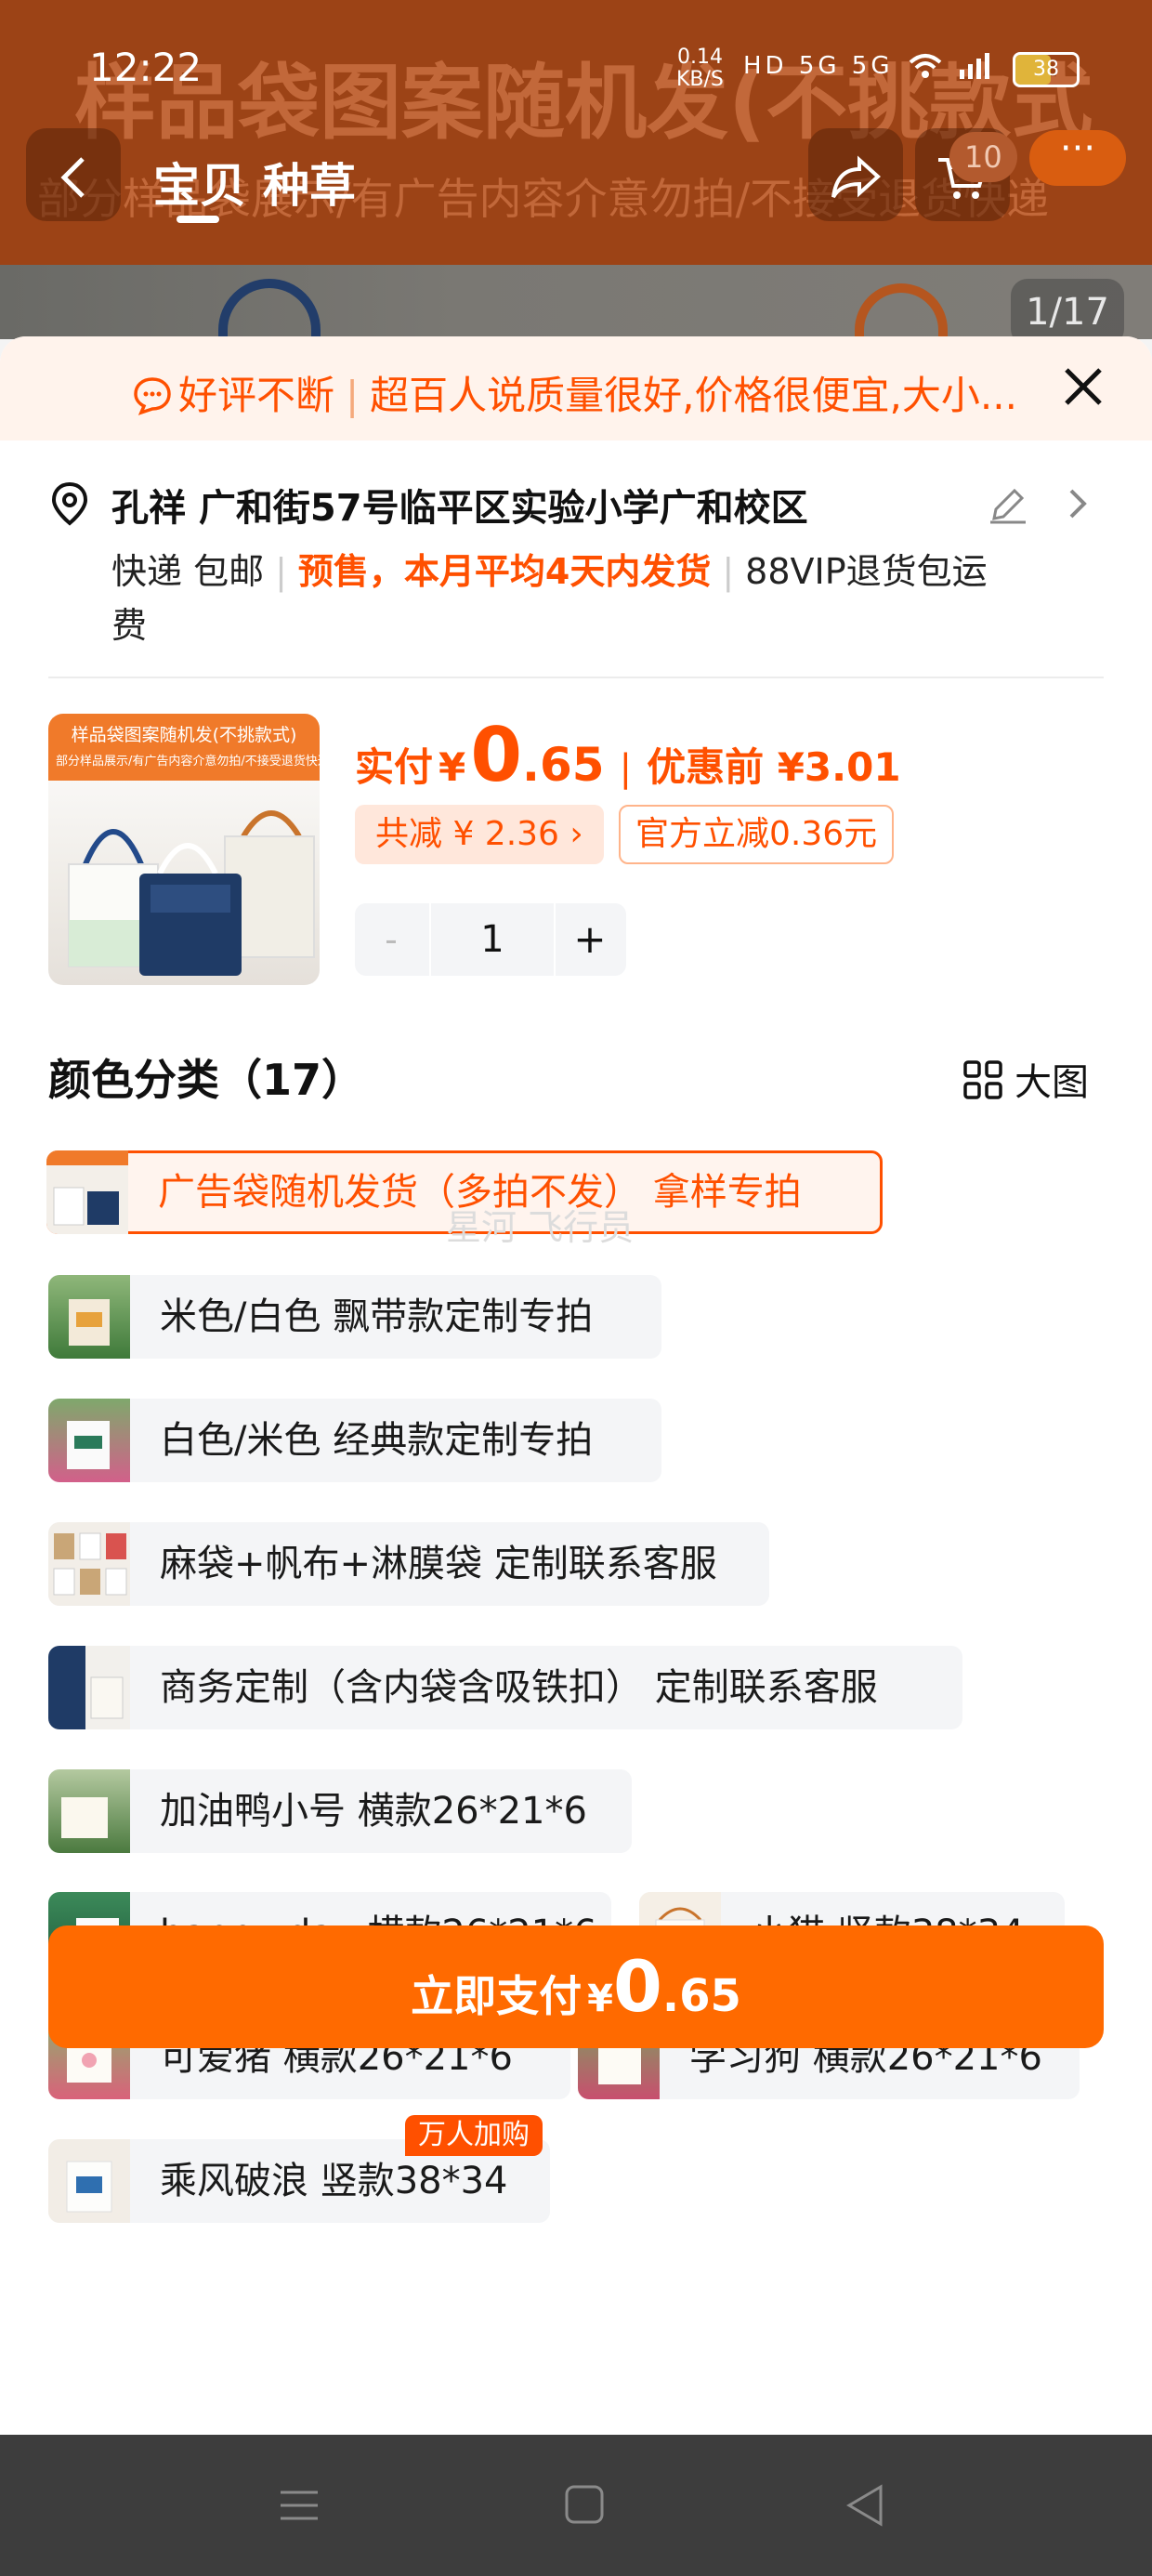  Describe the element at coordinates (1078, 505) in the screenshot. I see `address-chevron-icon` at that location.